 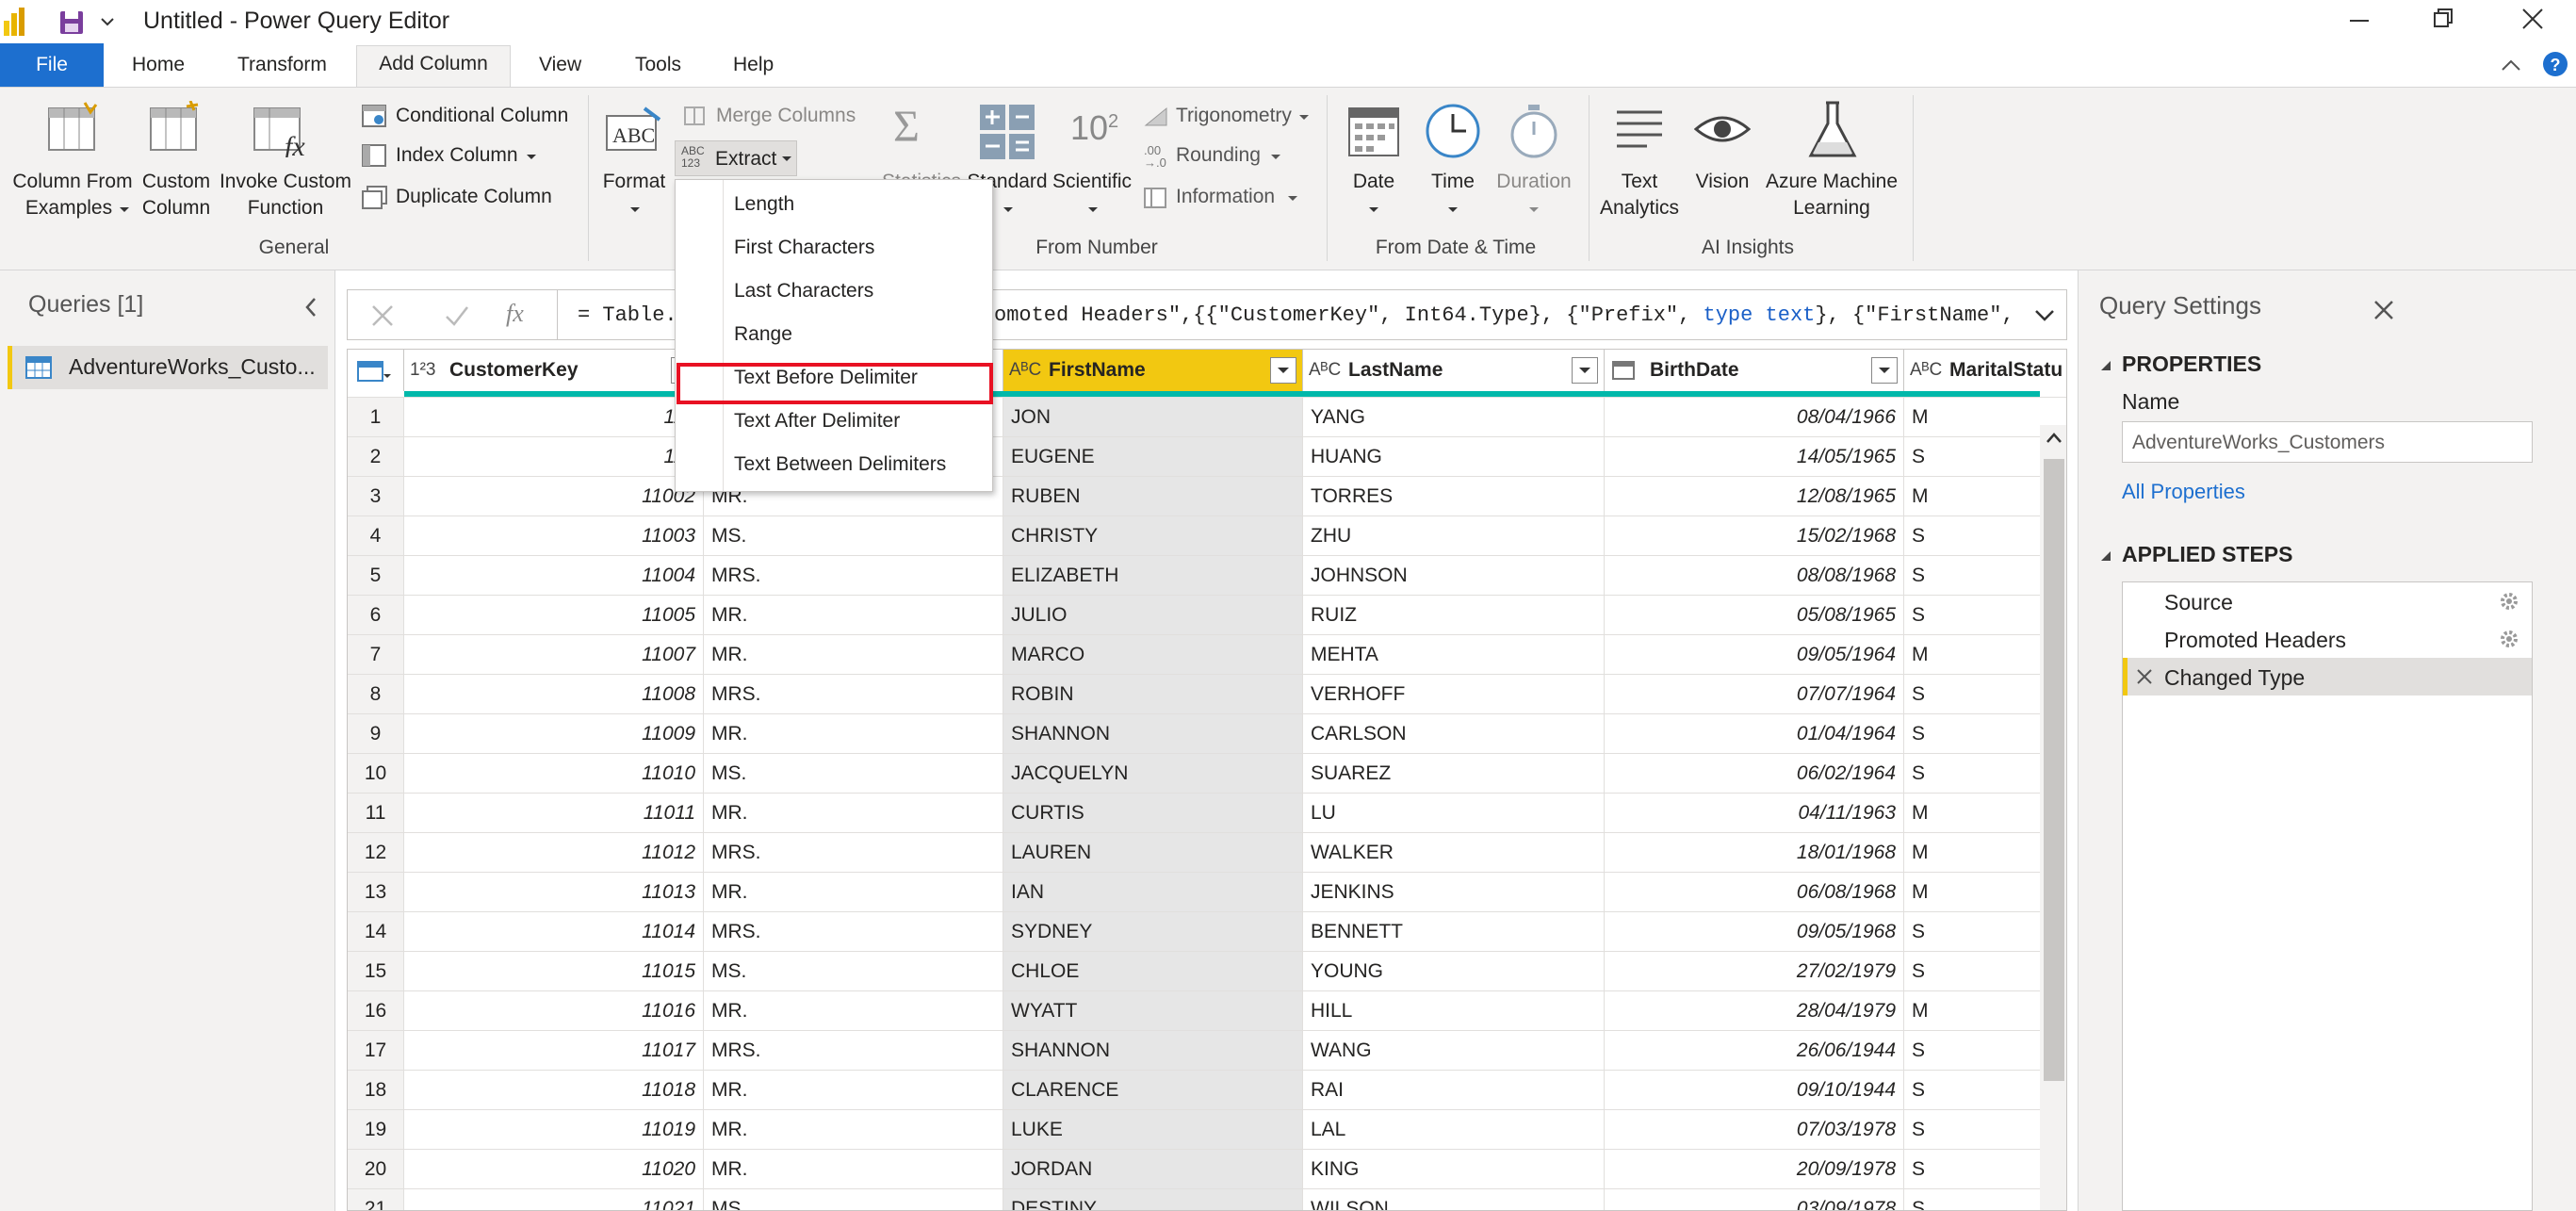 What do you see at coordinates (1884, 370) in the screenshot?
I see `column-filter-button` at bounding box center [1884, 370].